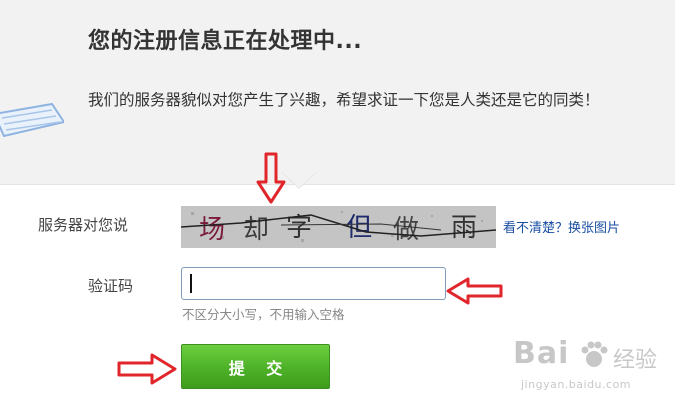 Image resolution: width=675 pixels, height=401 pixels. Describe the element at coordinates (271, 178) in the screenshot. I see `down-arrow-icon` at that location.